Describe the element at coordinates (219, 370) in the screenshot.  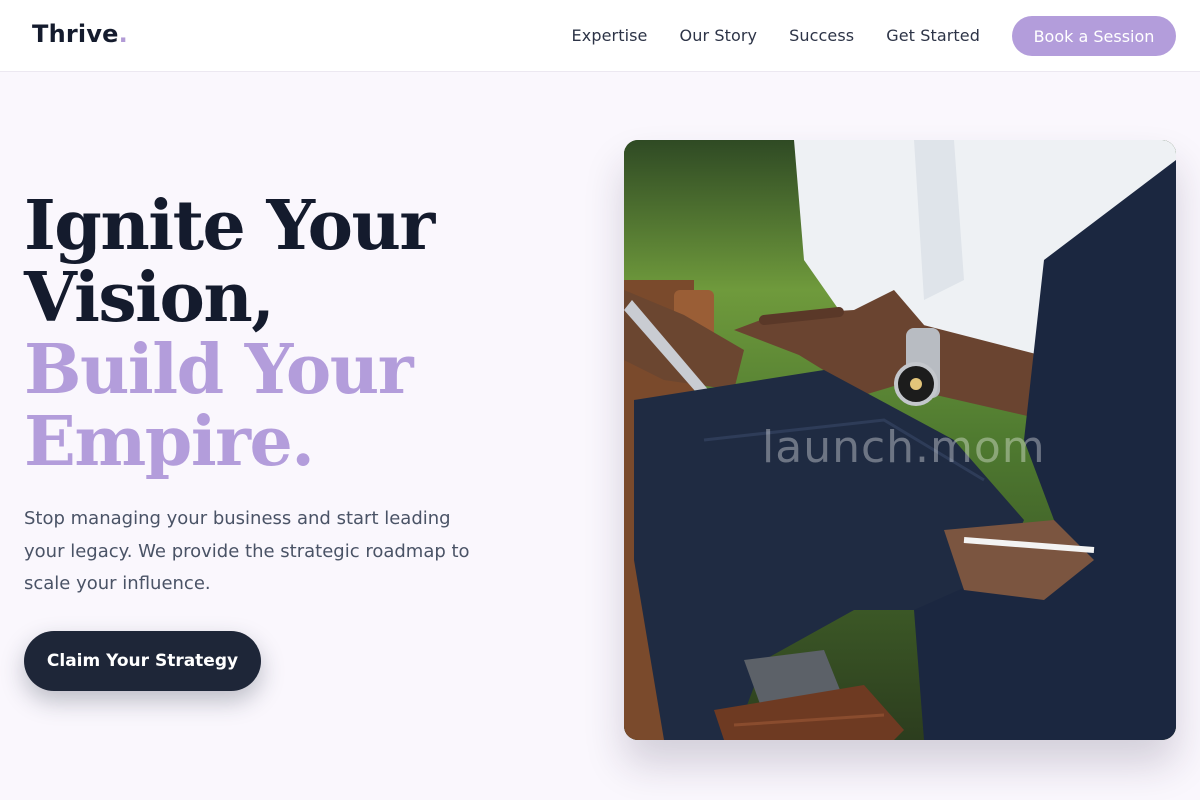
I see `headline-line-3: Build Your` at that location.